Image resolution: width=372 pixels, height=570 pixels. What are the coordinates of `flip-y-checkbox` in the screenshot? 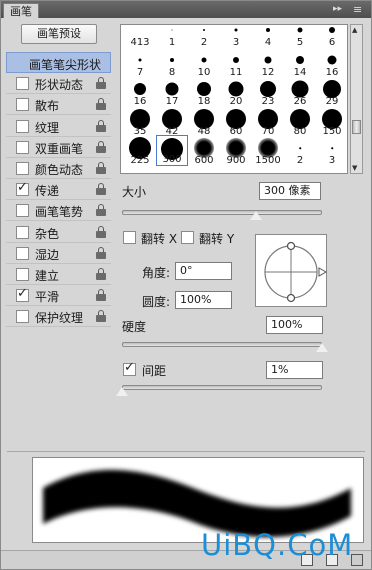 It's located at (187, 237).